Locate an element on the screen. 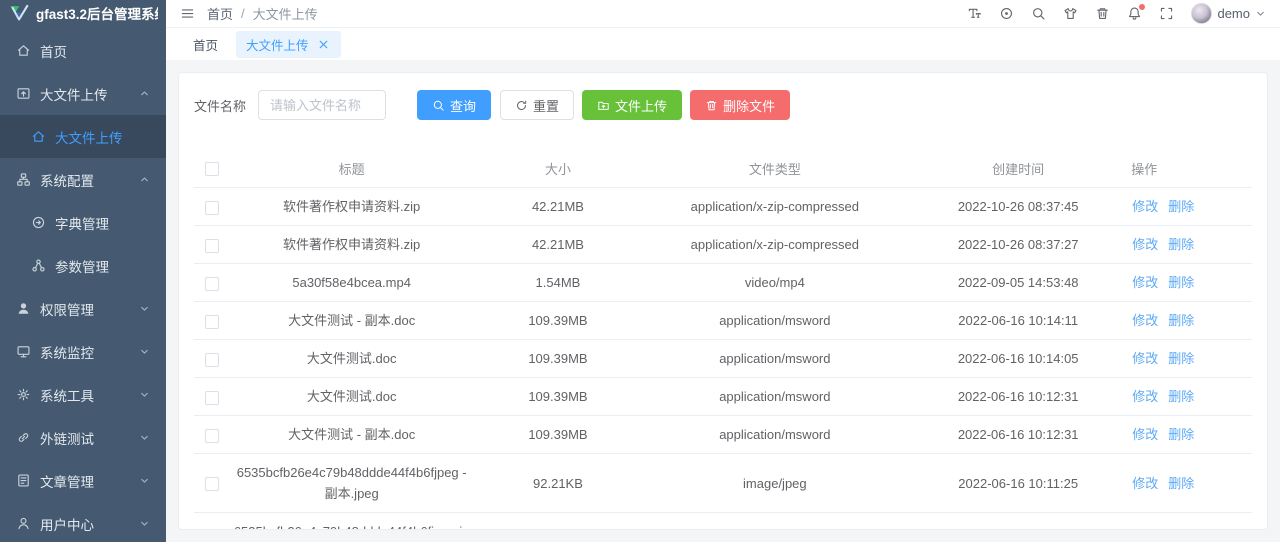  sidebar-item-external-link-test: 外链测试 is located at coordinates (83, 437).